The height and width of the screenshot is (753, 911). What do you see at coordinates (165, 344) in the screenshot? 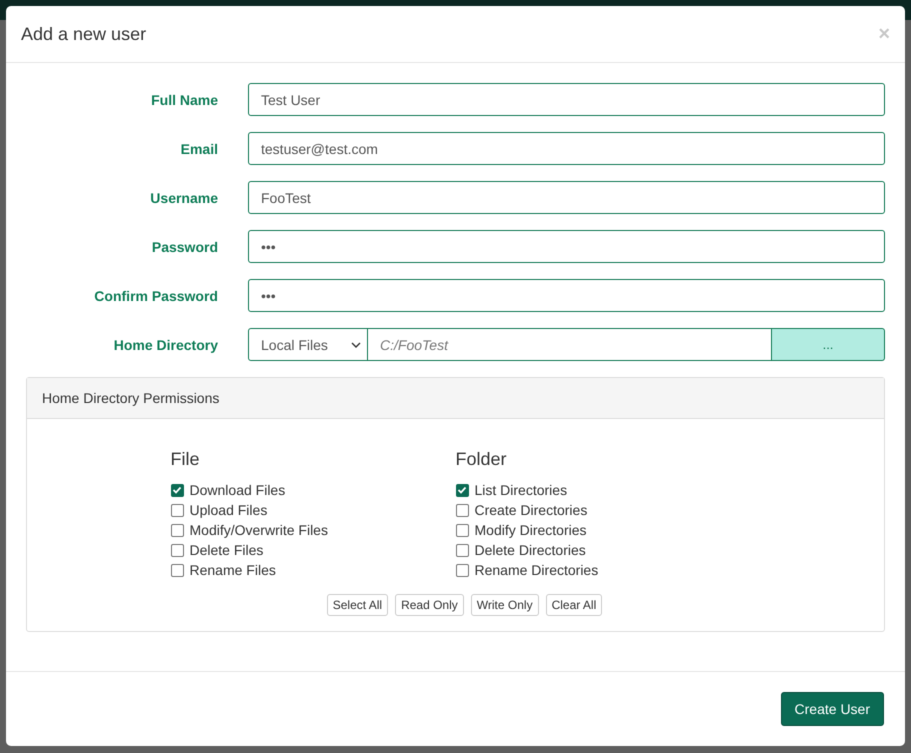
I see `field-label: Home Directory` at bounding box center [165, 344].